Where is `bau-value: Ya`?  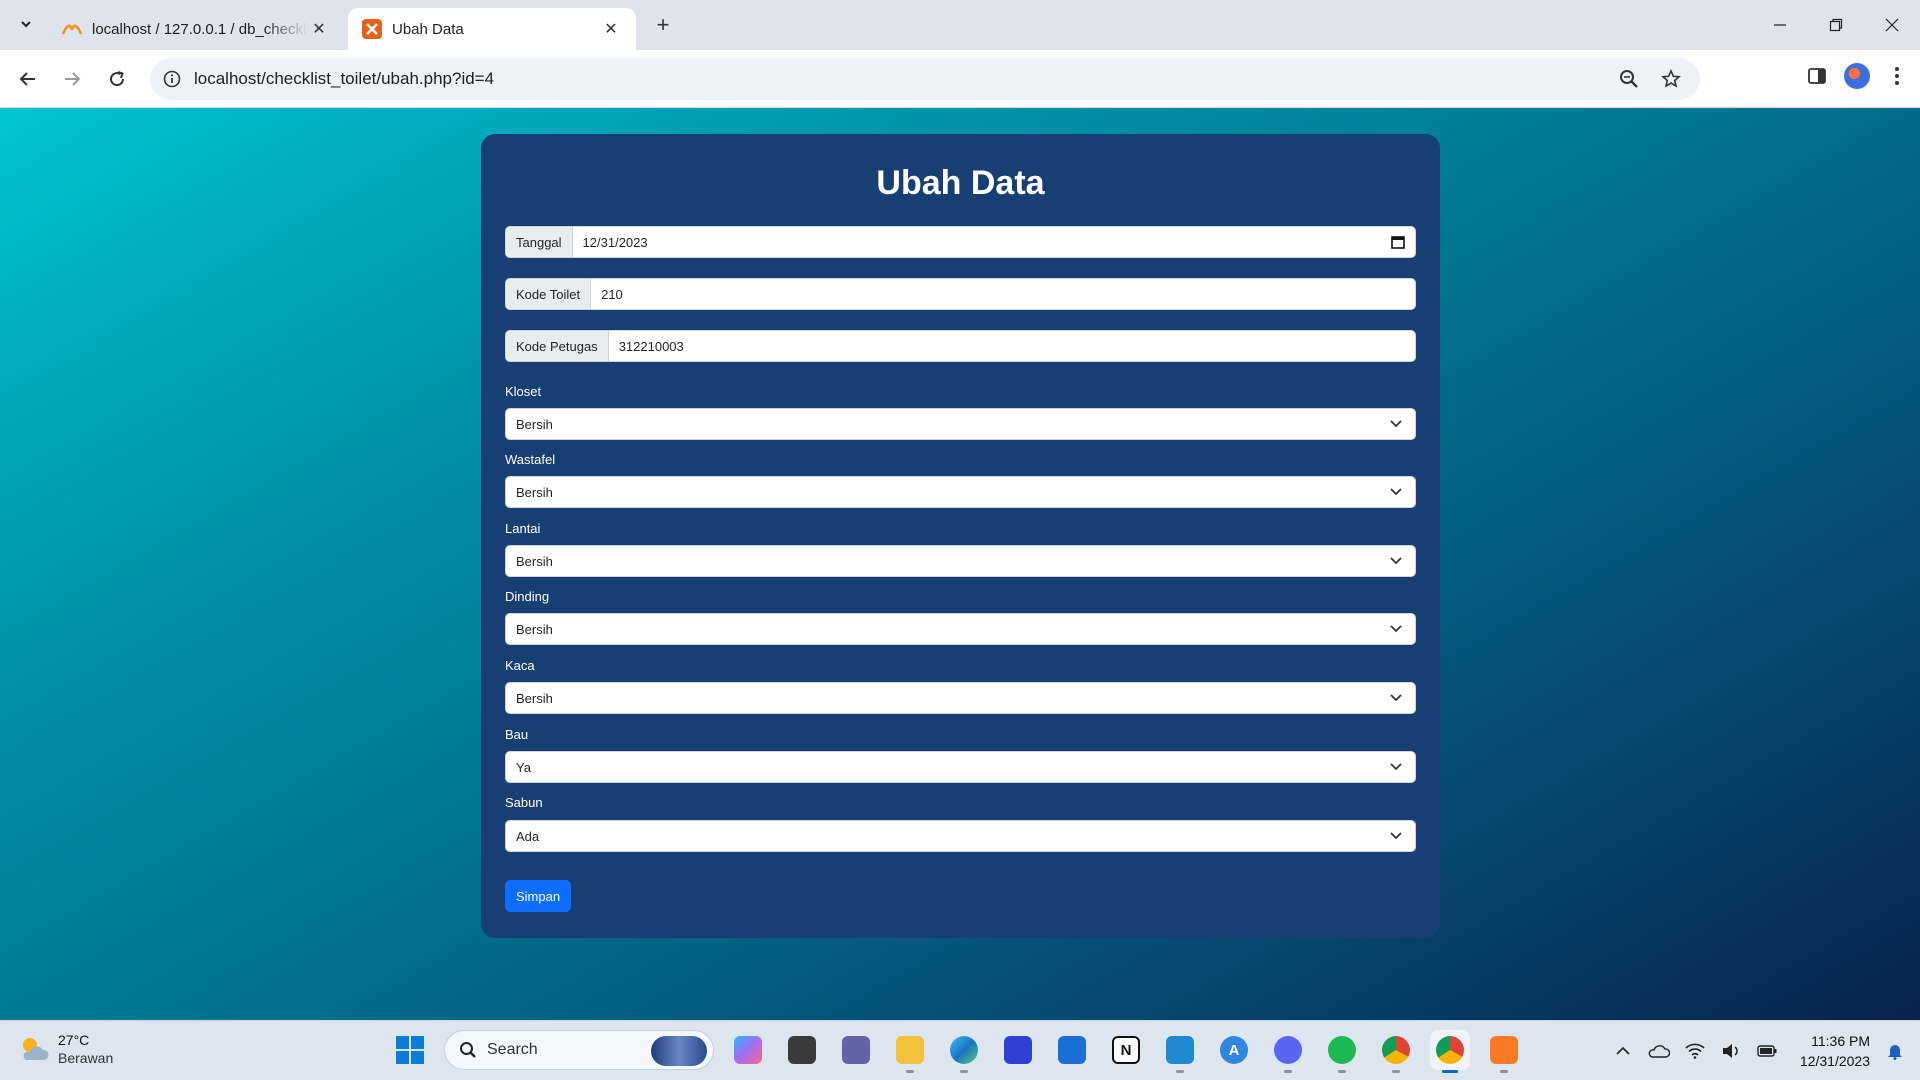 bau-value: Ya is located at coordinates (523, 767).